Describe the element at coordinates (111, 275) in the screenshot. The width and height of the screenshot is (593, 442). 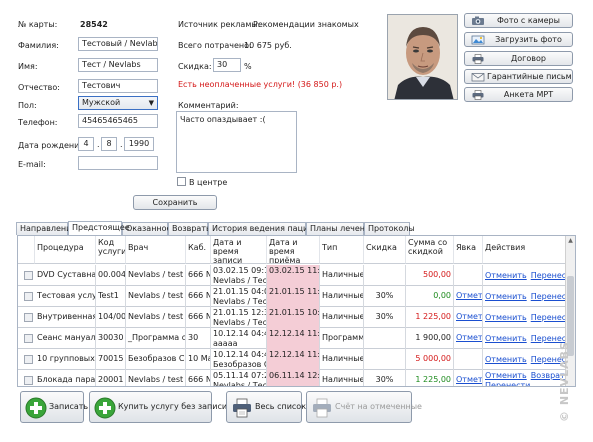
I see `cell-code: 00.004` at that location.